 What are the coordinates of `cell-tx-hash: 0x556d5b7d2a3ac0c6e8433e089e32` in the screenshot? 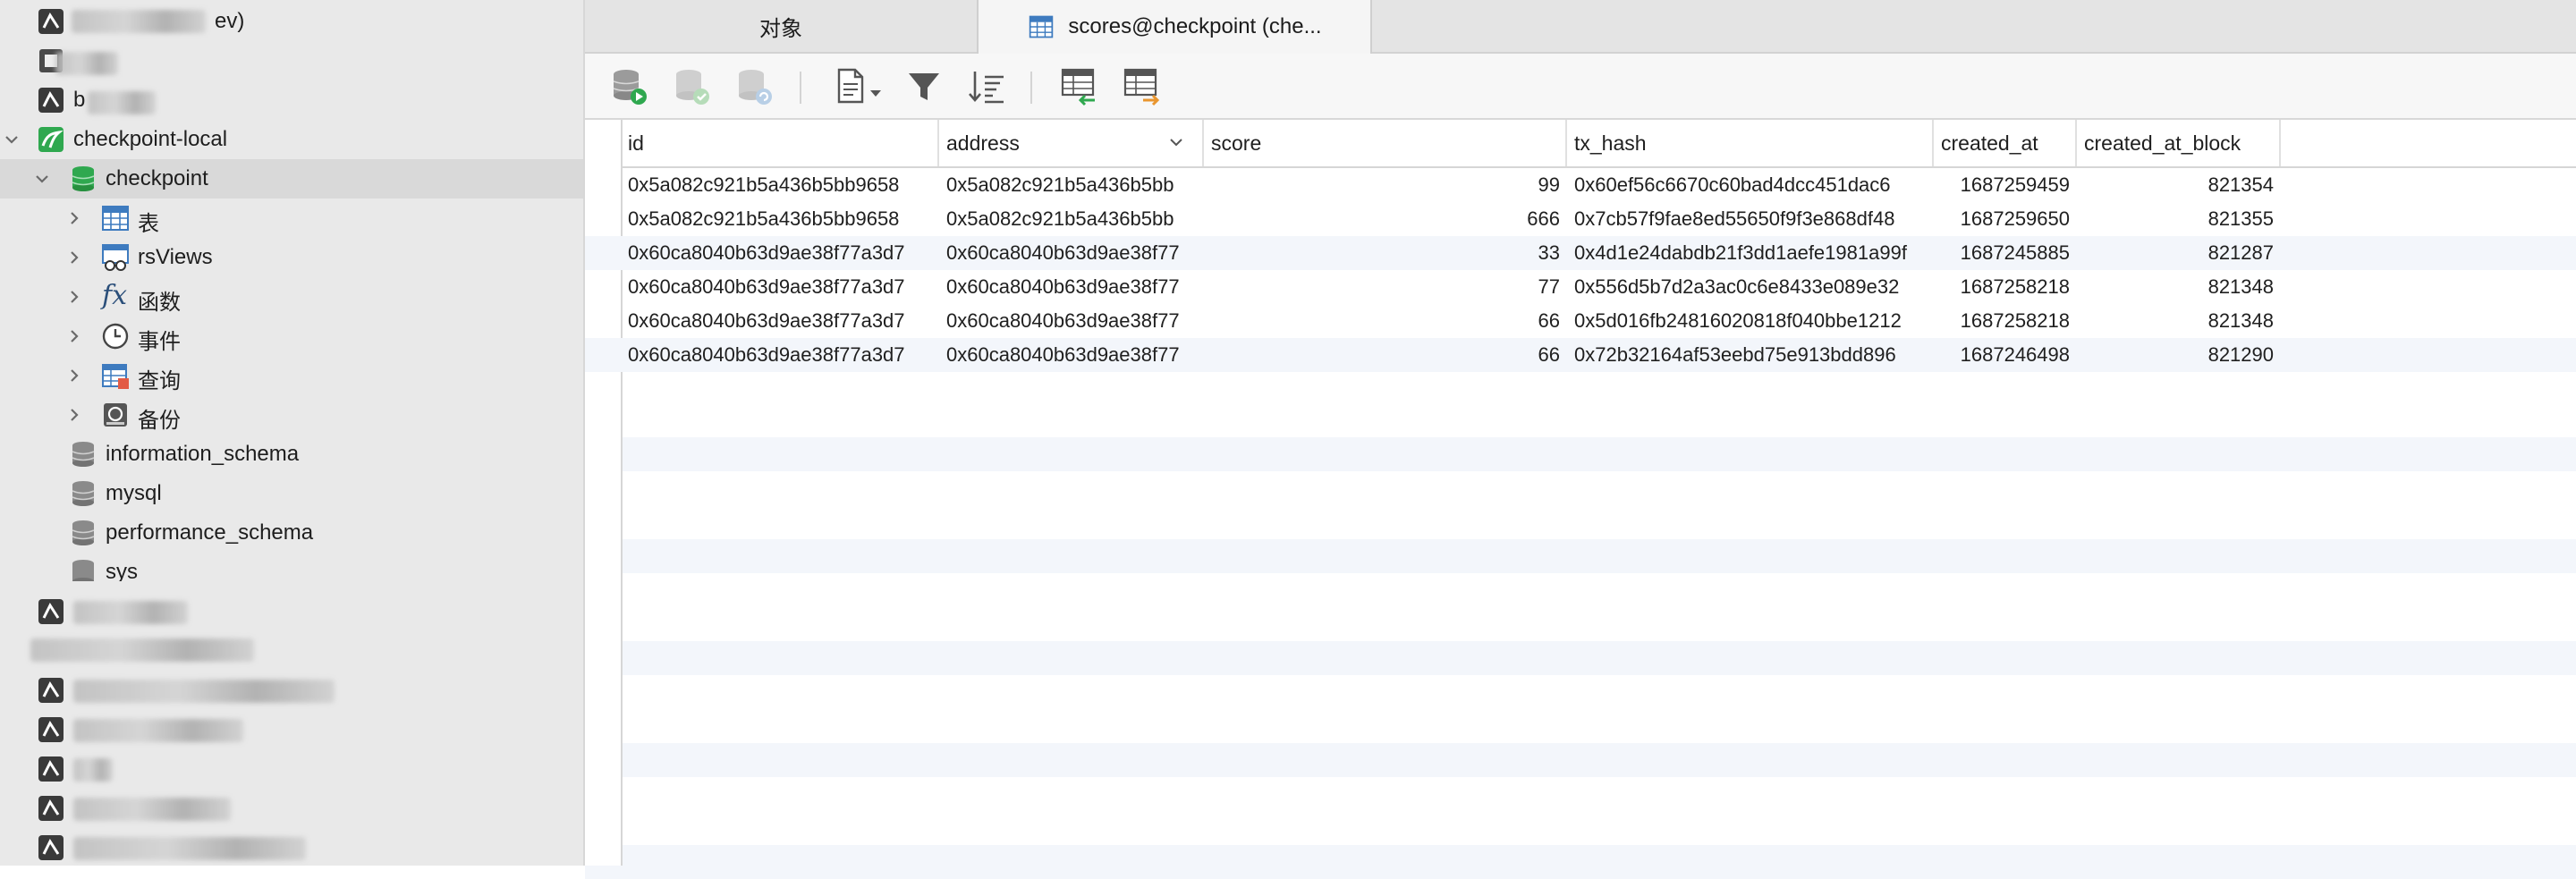 It's located at (1750, 287).